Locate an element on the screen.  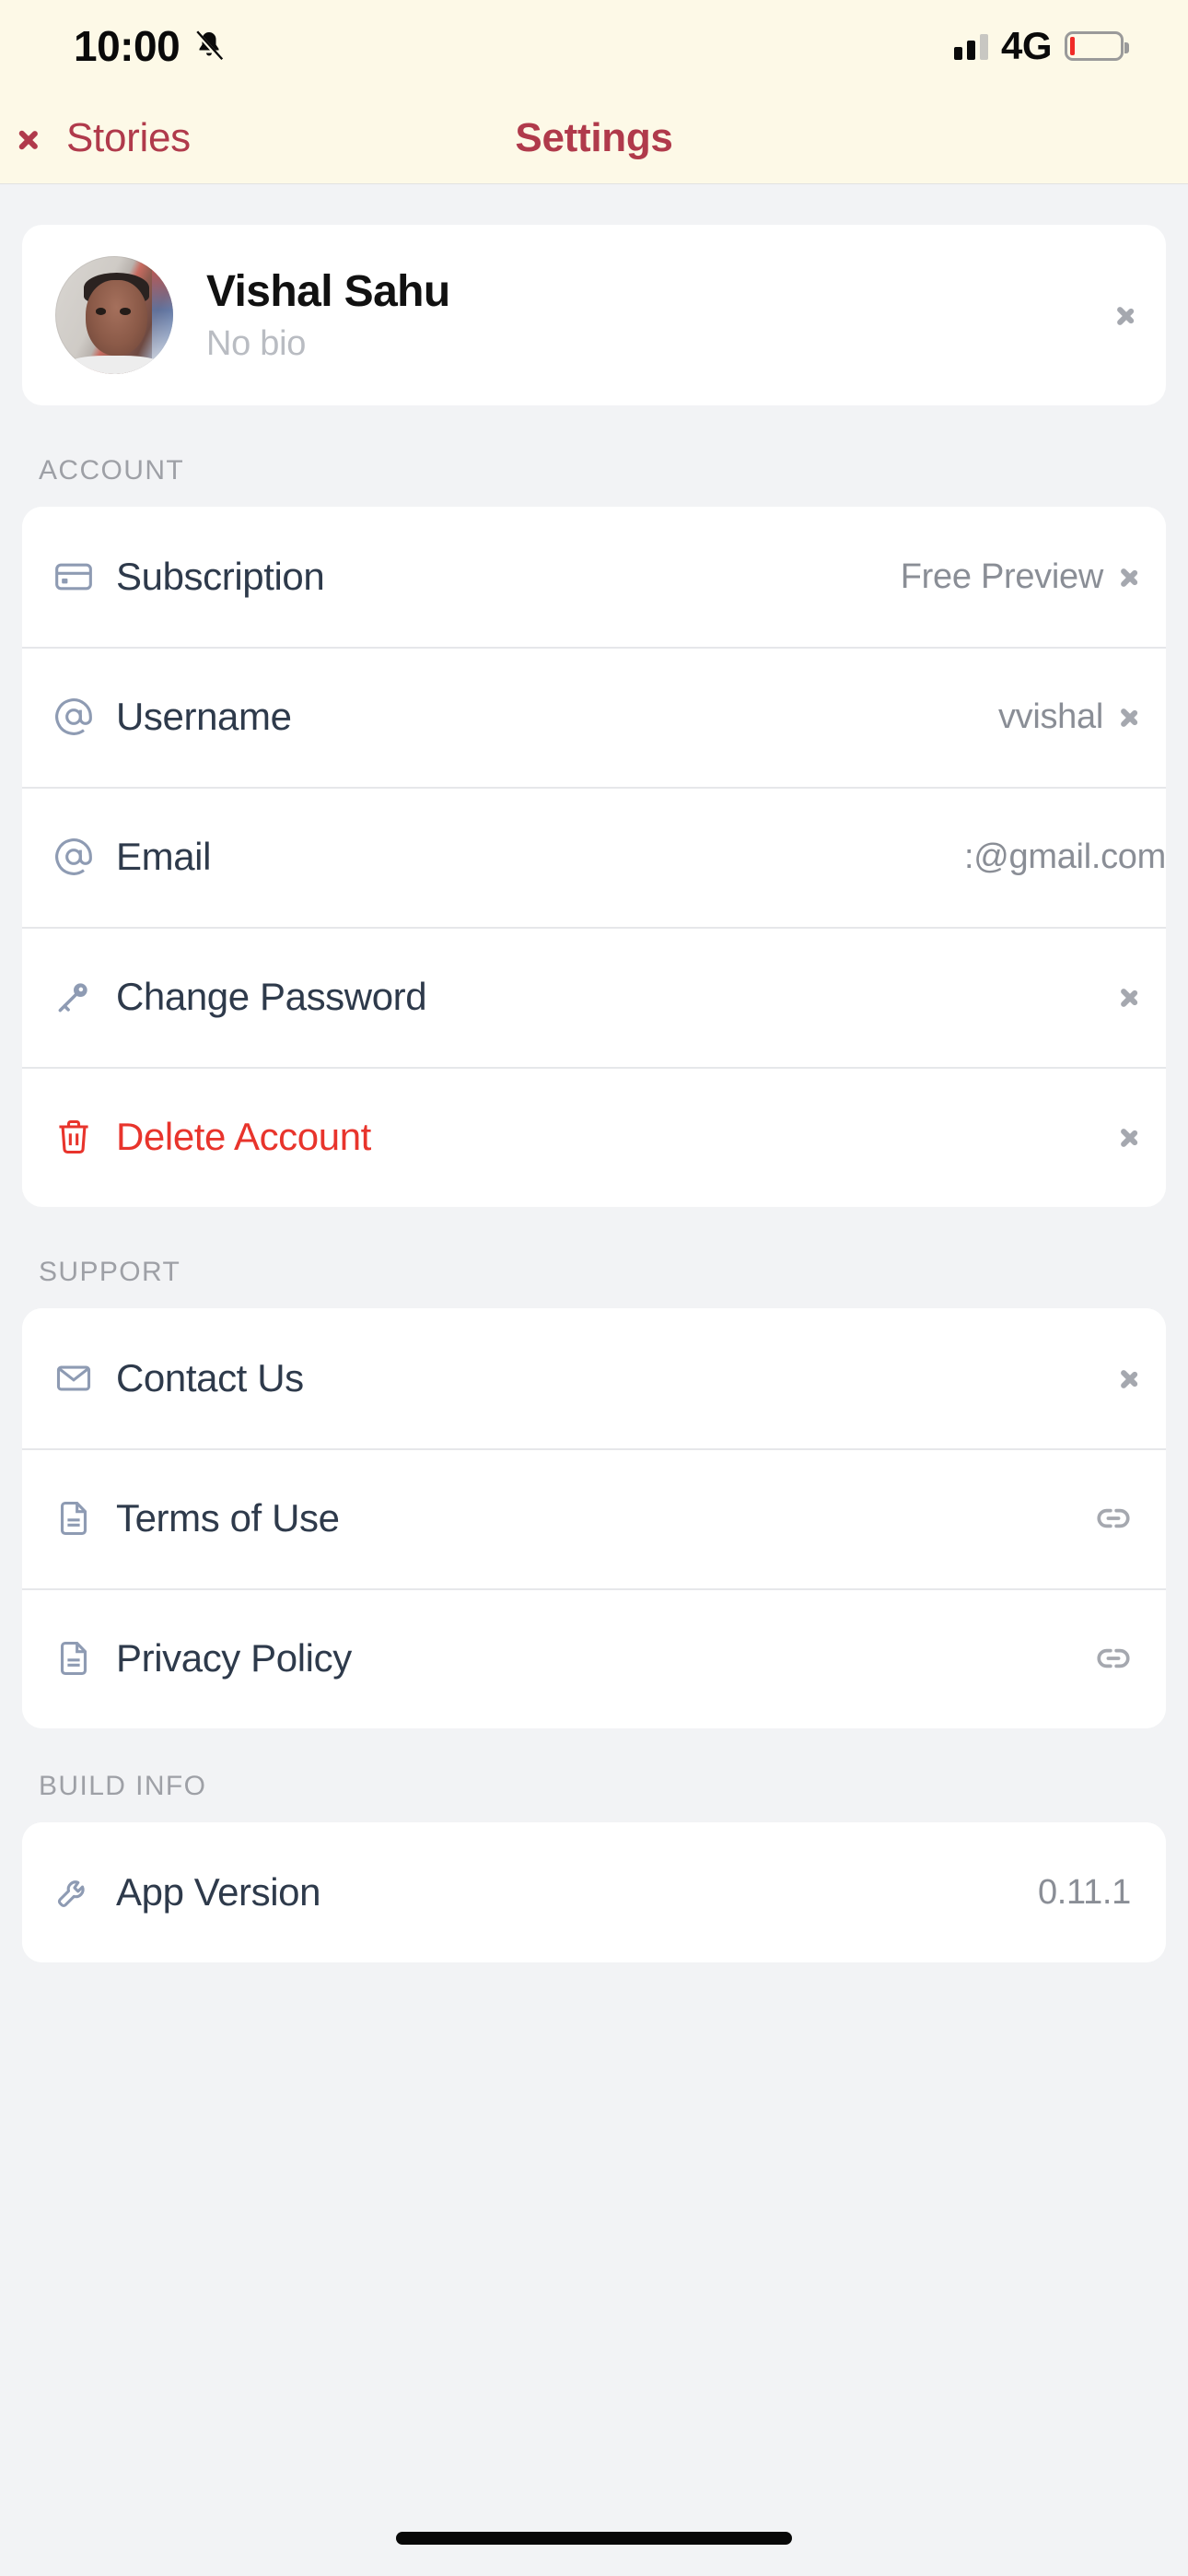
trash-icon is located at coordinates (79, 1137).